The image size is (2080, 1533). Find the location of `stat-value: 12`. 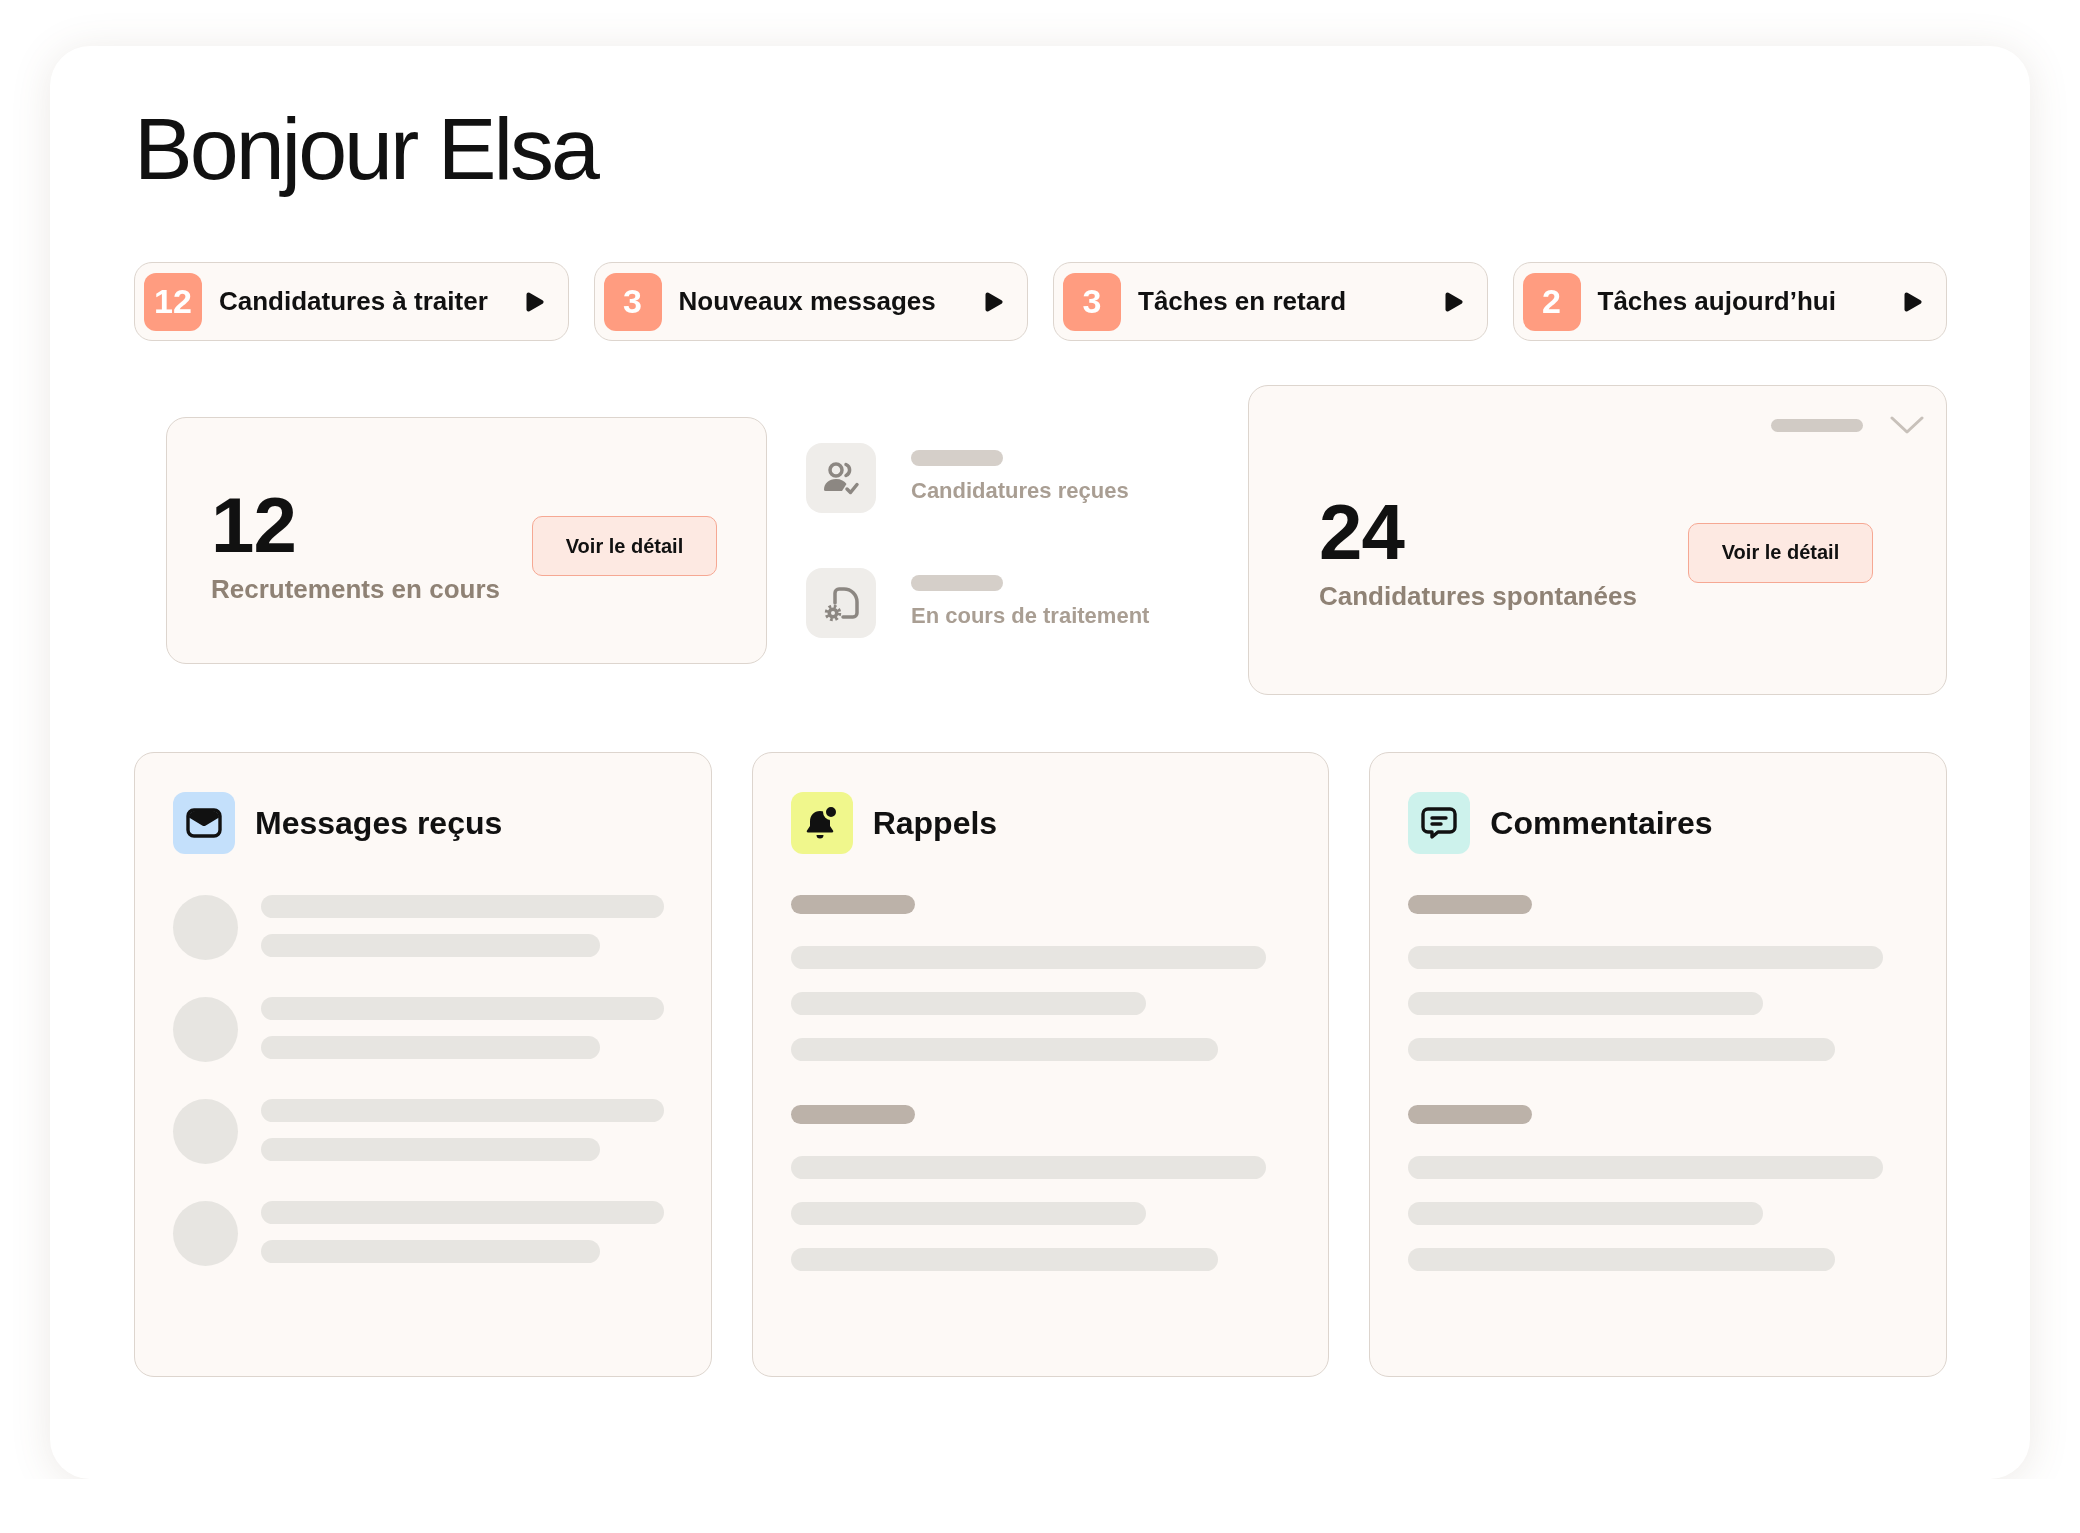

stat-value: 12 is located at coordinates (253, 525).